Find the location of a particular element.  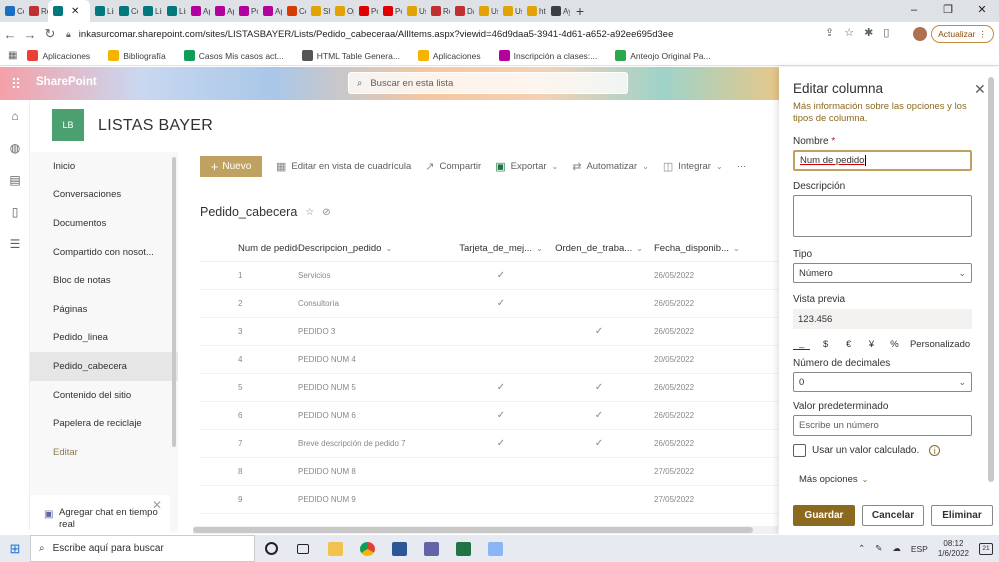

horizontal-scrollbar is located at coordinates (485, 530).